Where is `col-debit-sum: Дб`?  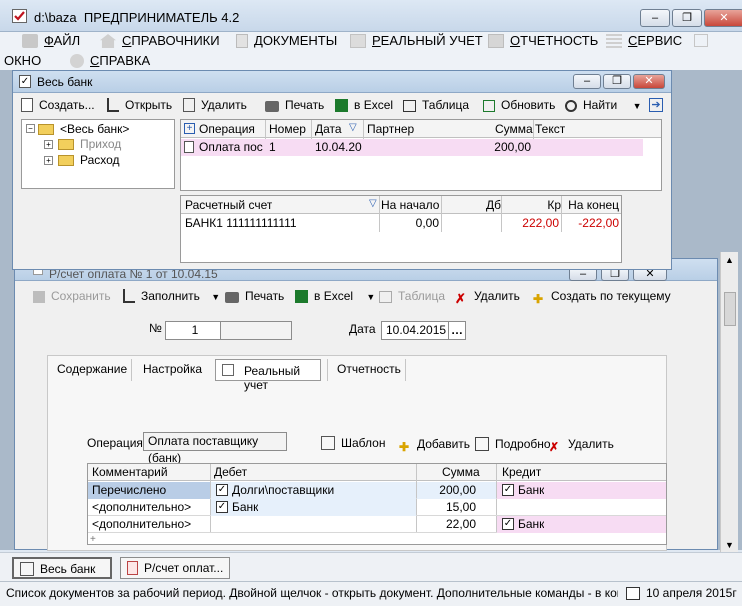 col-debit-sum: Дб is located at coordinates (472, 205).